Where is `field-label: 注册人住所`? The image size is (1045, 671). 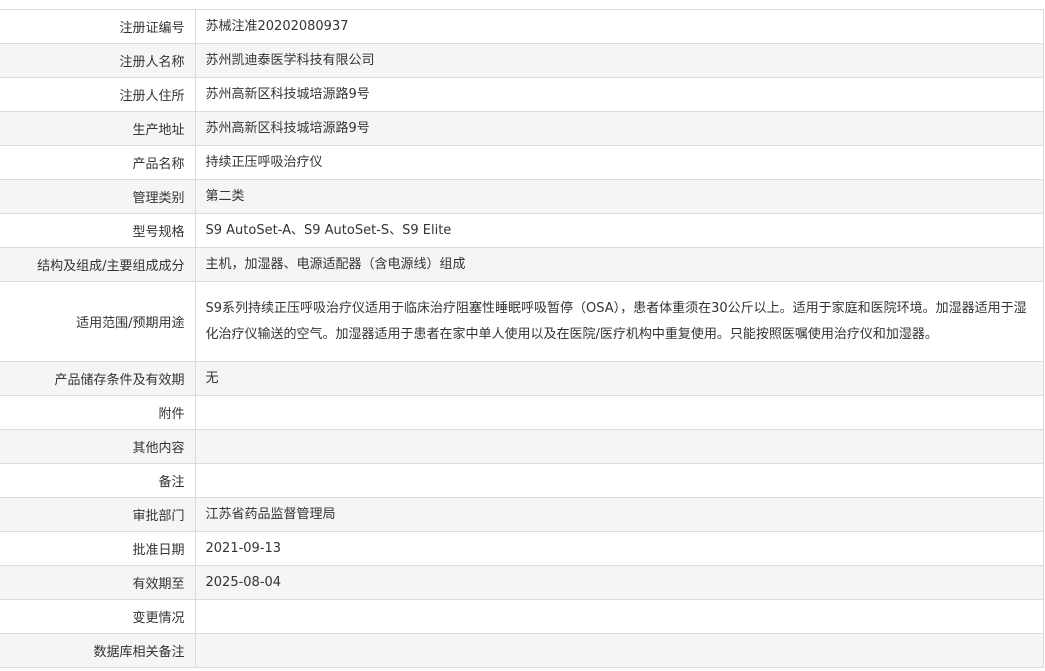 field-label: 注册人住所 is located at coordinates (98, 94).